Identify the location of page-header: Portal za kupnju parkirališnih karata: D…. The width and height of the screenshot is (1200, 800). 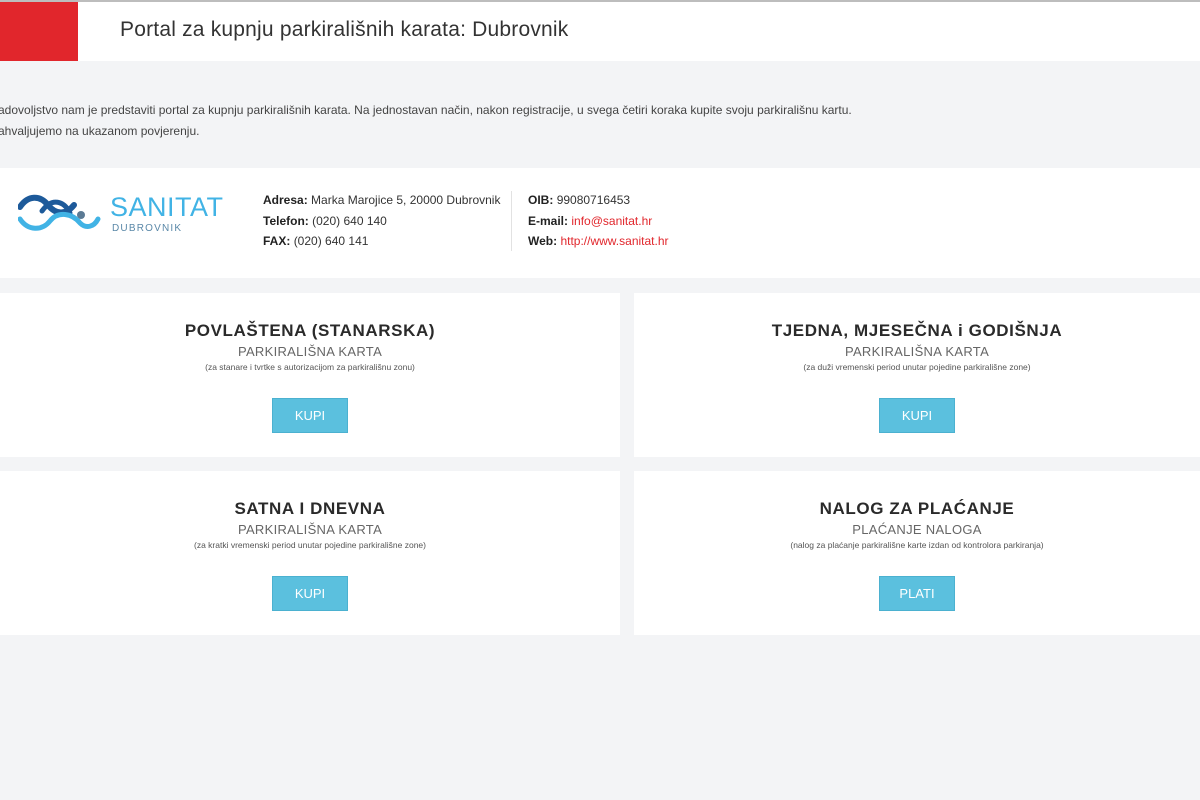
(600, 31).